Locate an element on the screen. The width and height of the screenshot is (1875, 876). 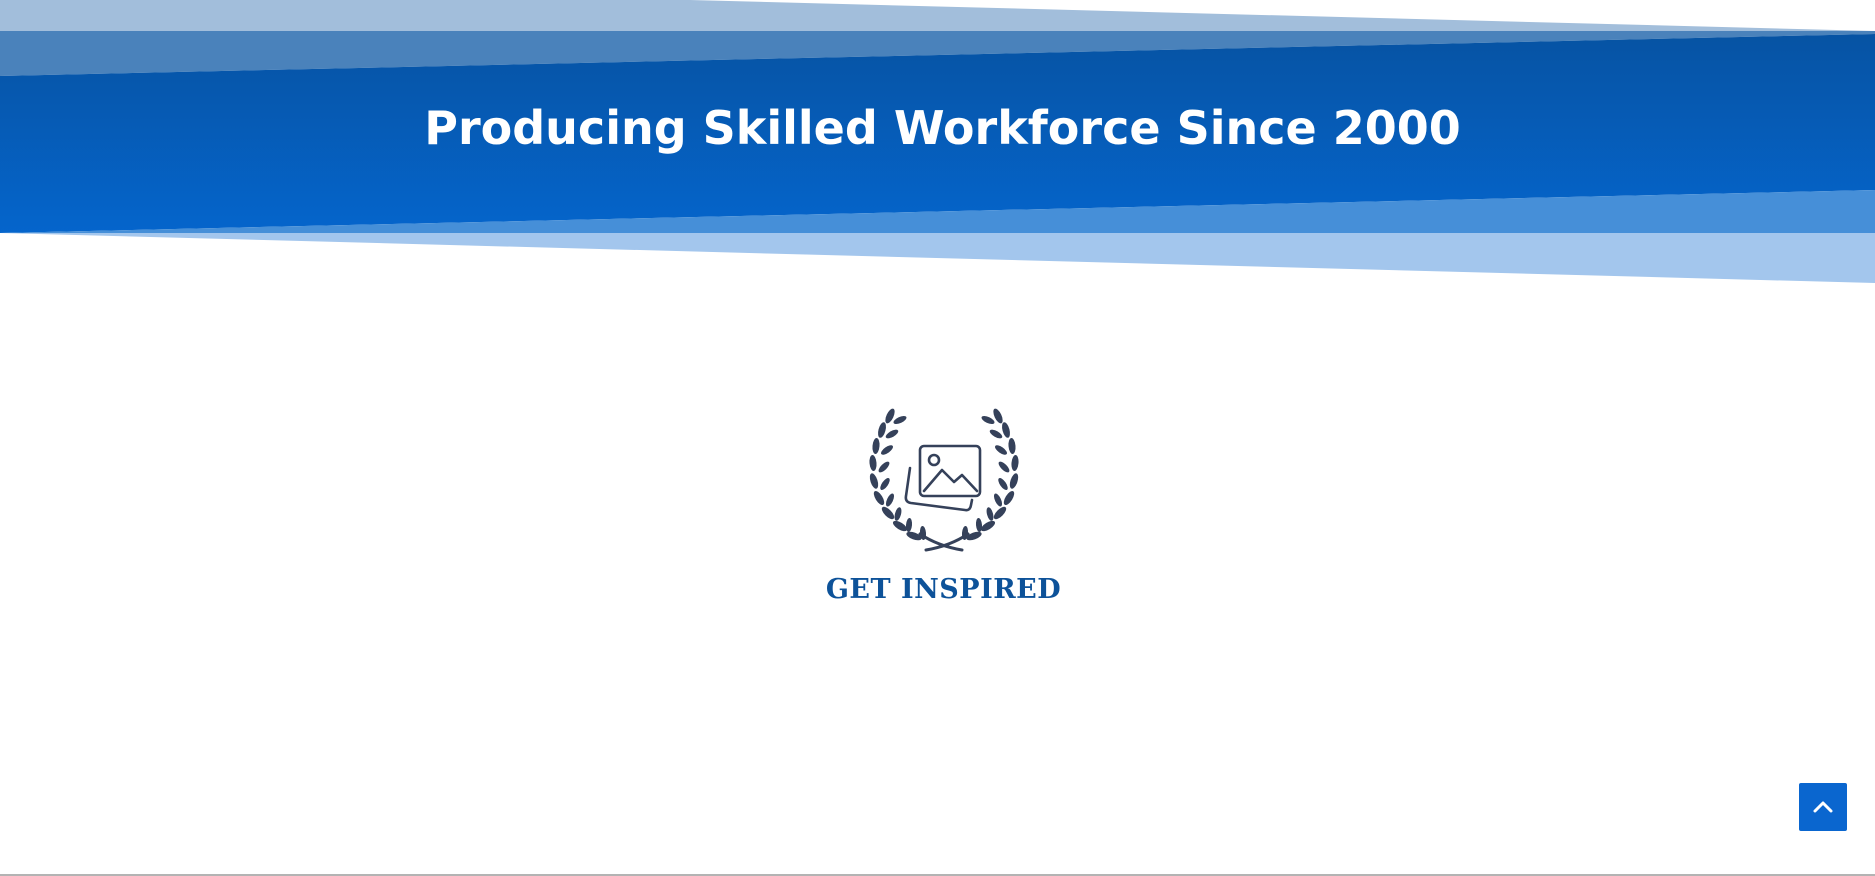
chevron-up-icon is located at coordinates (1823, 807).